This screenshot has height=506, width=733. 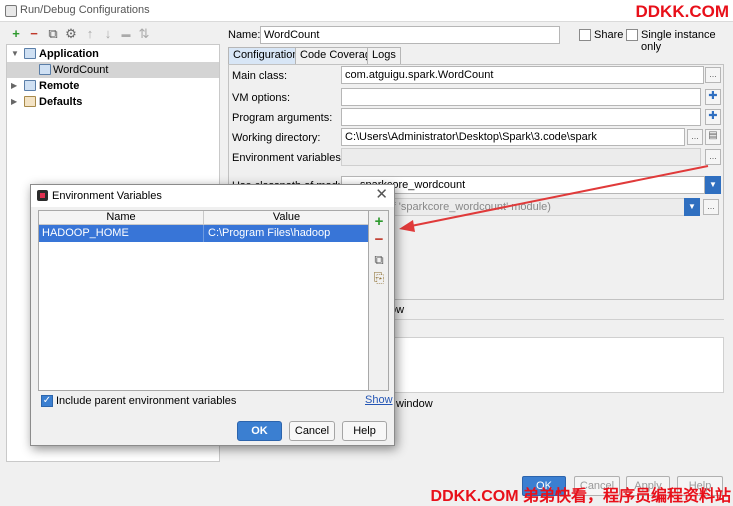 What do you see at coordinates (212, 196) in the screenshot?
I see `dialog-titlebar: Environment Variables ✕` at bounding box center [212, 196].